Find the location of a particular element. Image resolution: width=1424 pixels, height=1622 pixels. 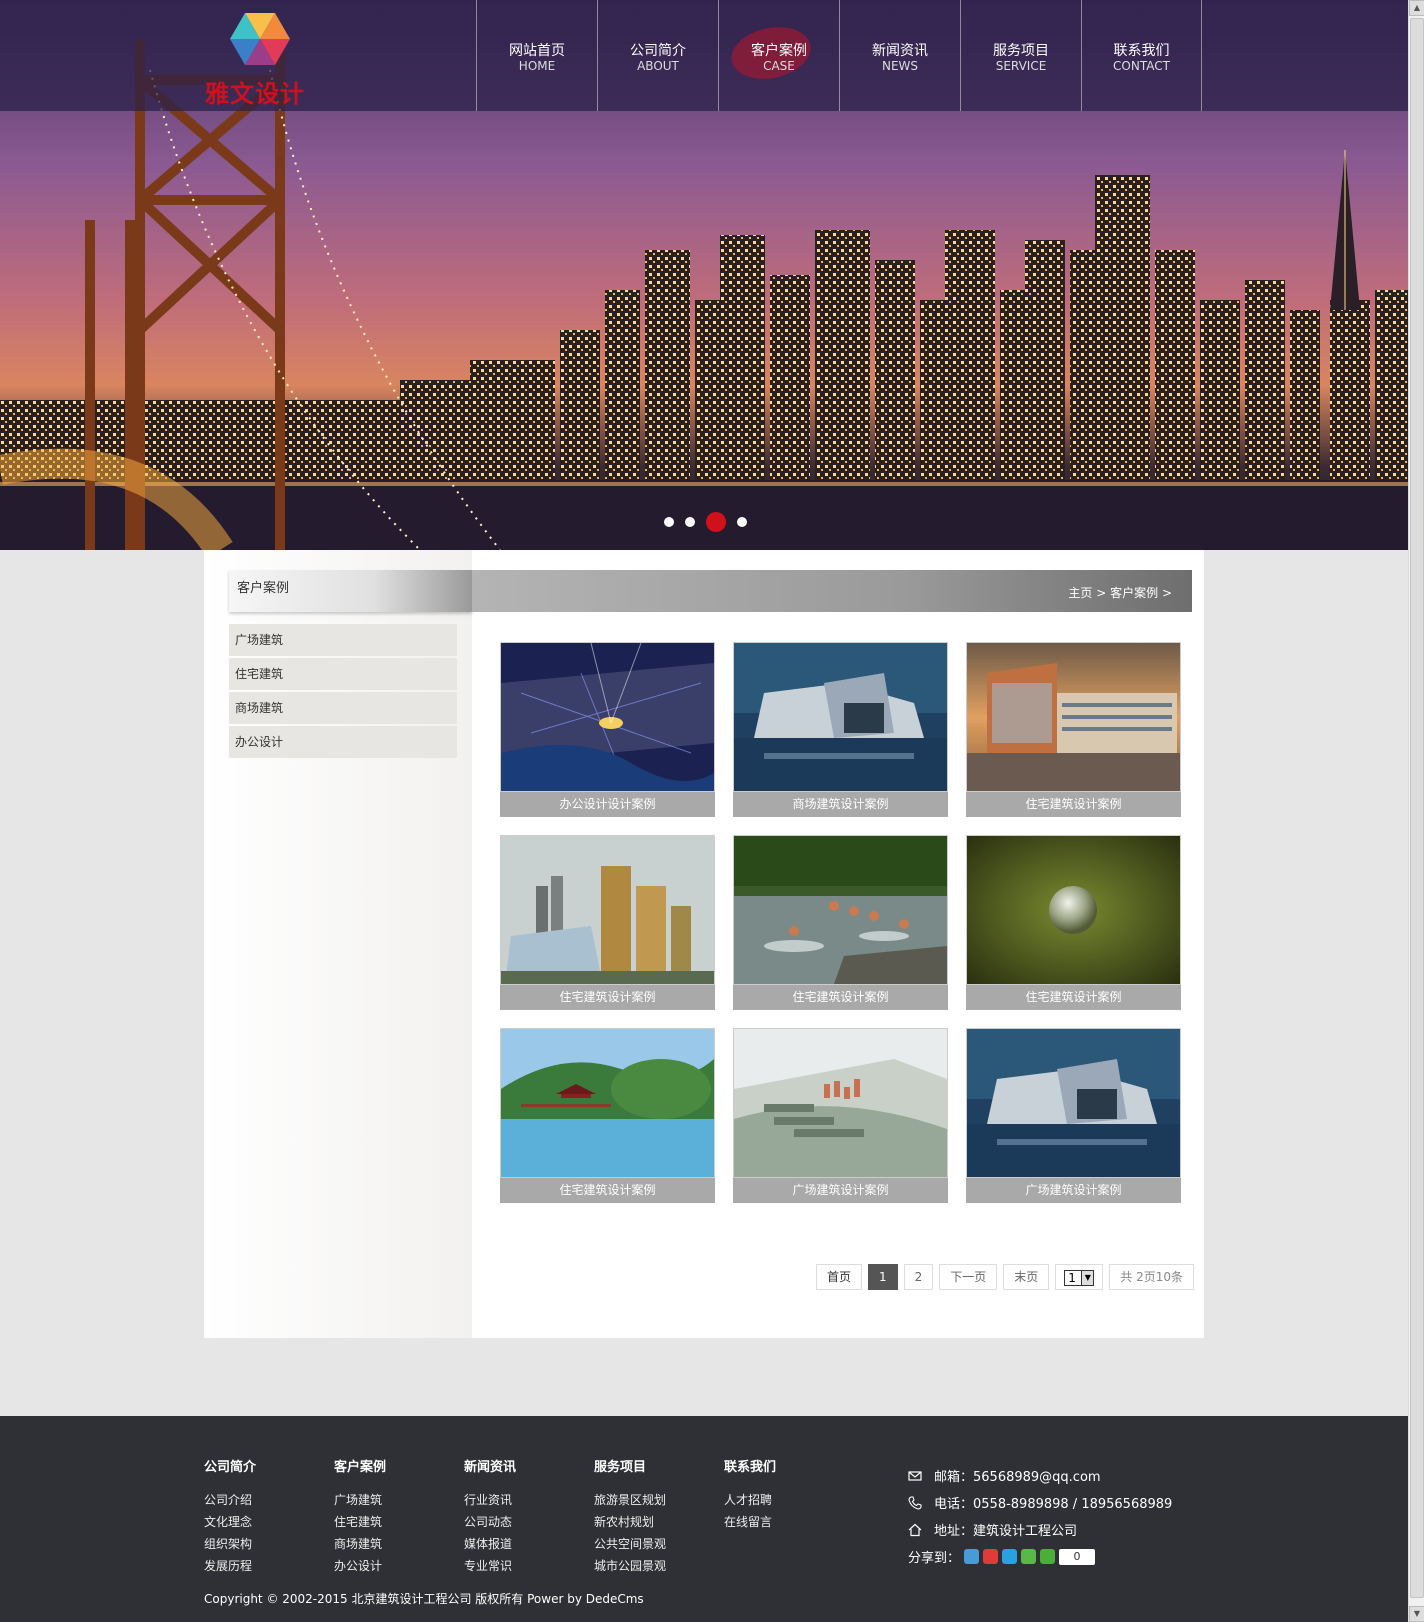

wechat-share-icon is located at coordinates (1029, 1556).